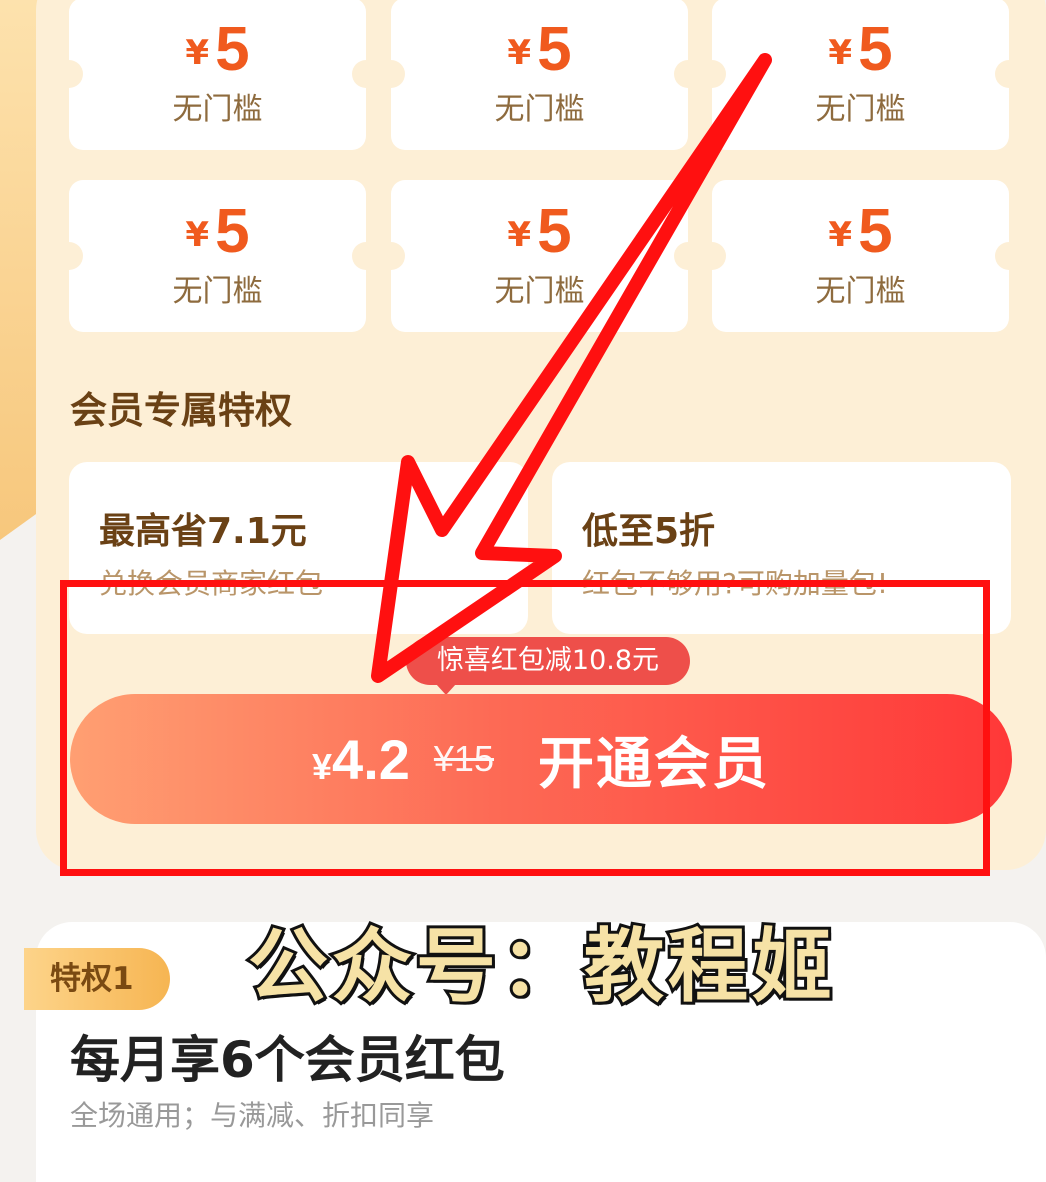 The height and width of the screenshot is (1182, 1046). I want to click on watermark-text: 公众号：教程姬, so click(540, 966).